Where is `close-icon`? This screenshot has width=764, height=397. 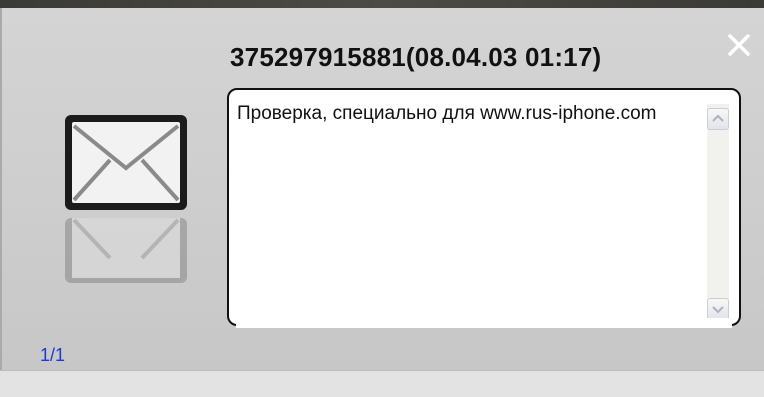 close-icon is located at coordinates (739, 45).